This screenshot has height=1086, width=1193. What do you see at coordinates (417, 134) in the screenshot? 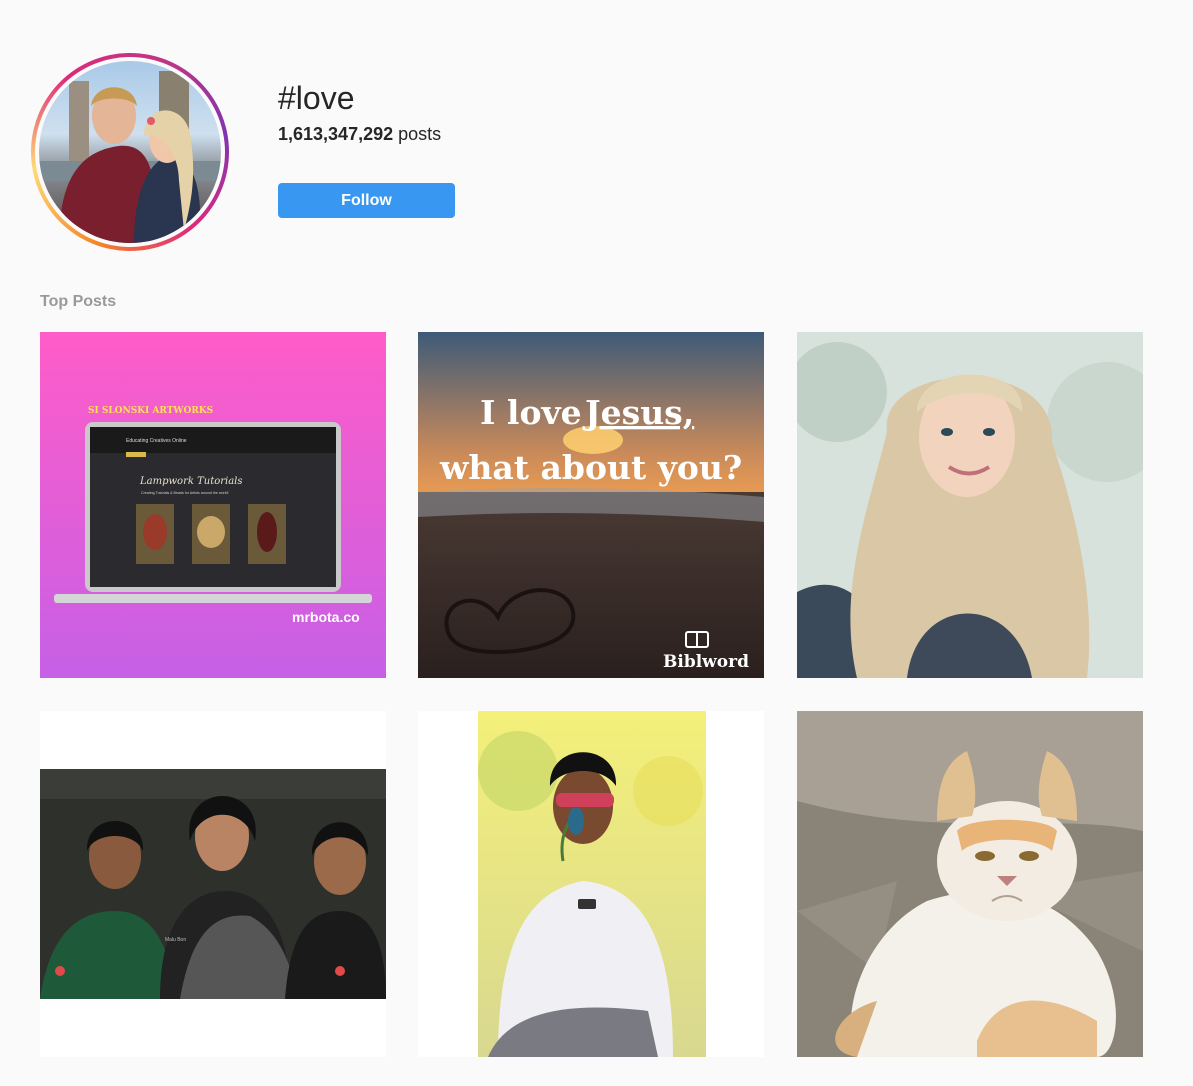
I see `post-count-suffix: posts` at bounding box center [417, 134].